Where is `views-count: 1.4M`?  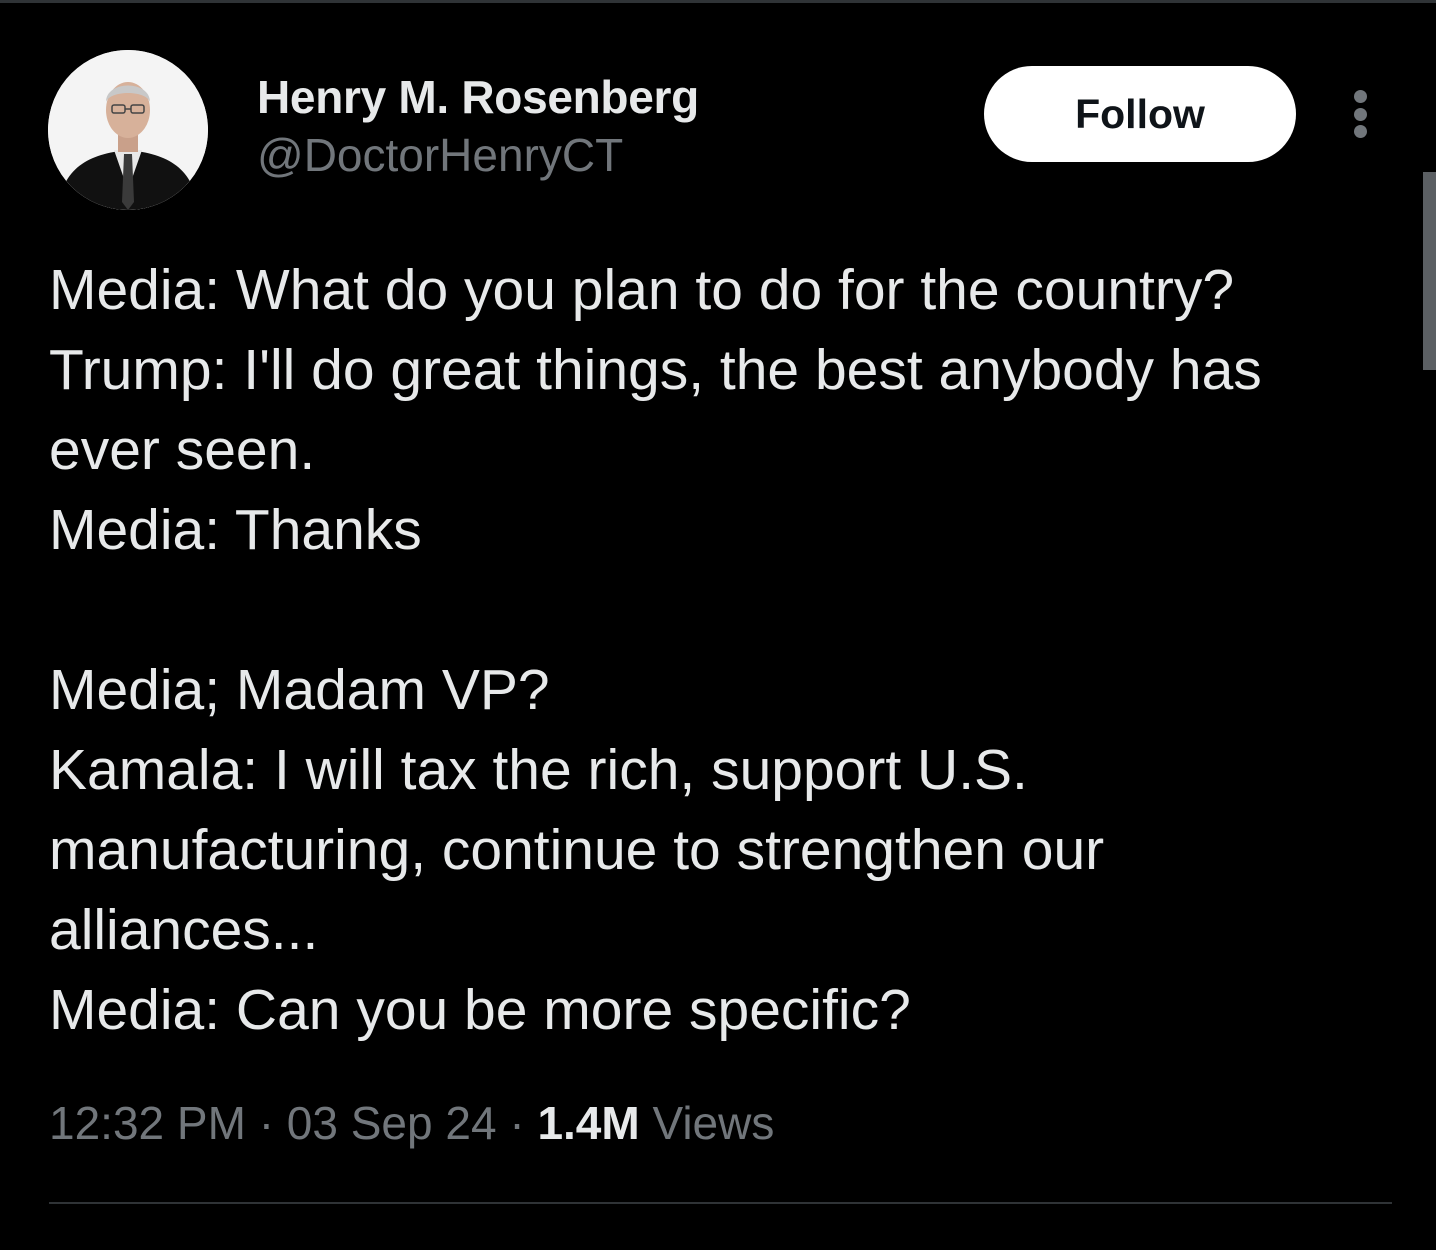 views-count: 1.4M is located at coordinates (588, 1123).